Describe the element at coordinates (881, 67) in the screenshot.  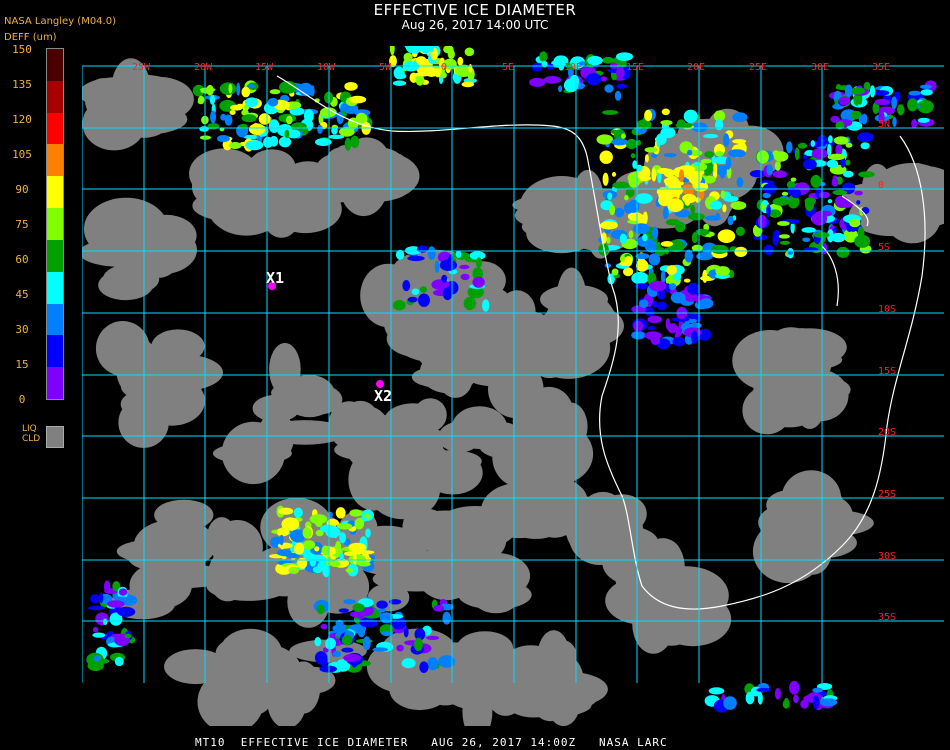
I see `longitude-label: 35E` at that location.